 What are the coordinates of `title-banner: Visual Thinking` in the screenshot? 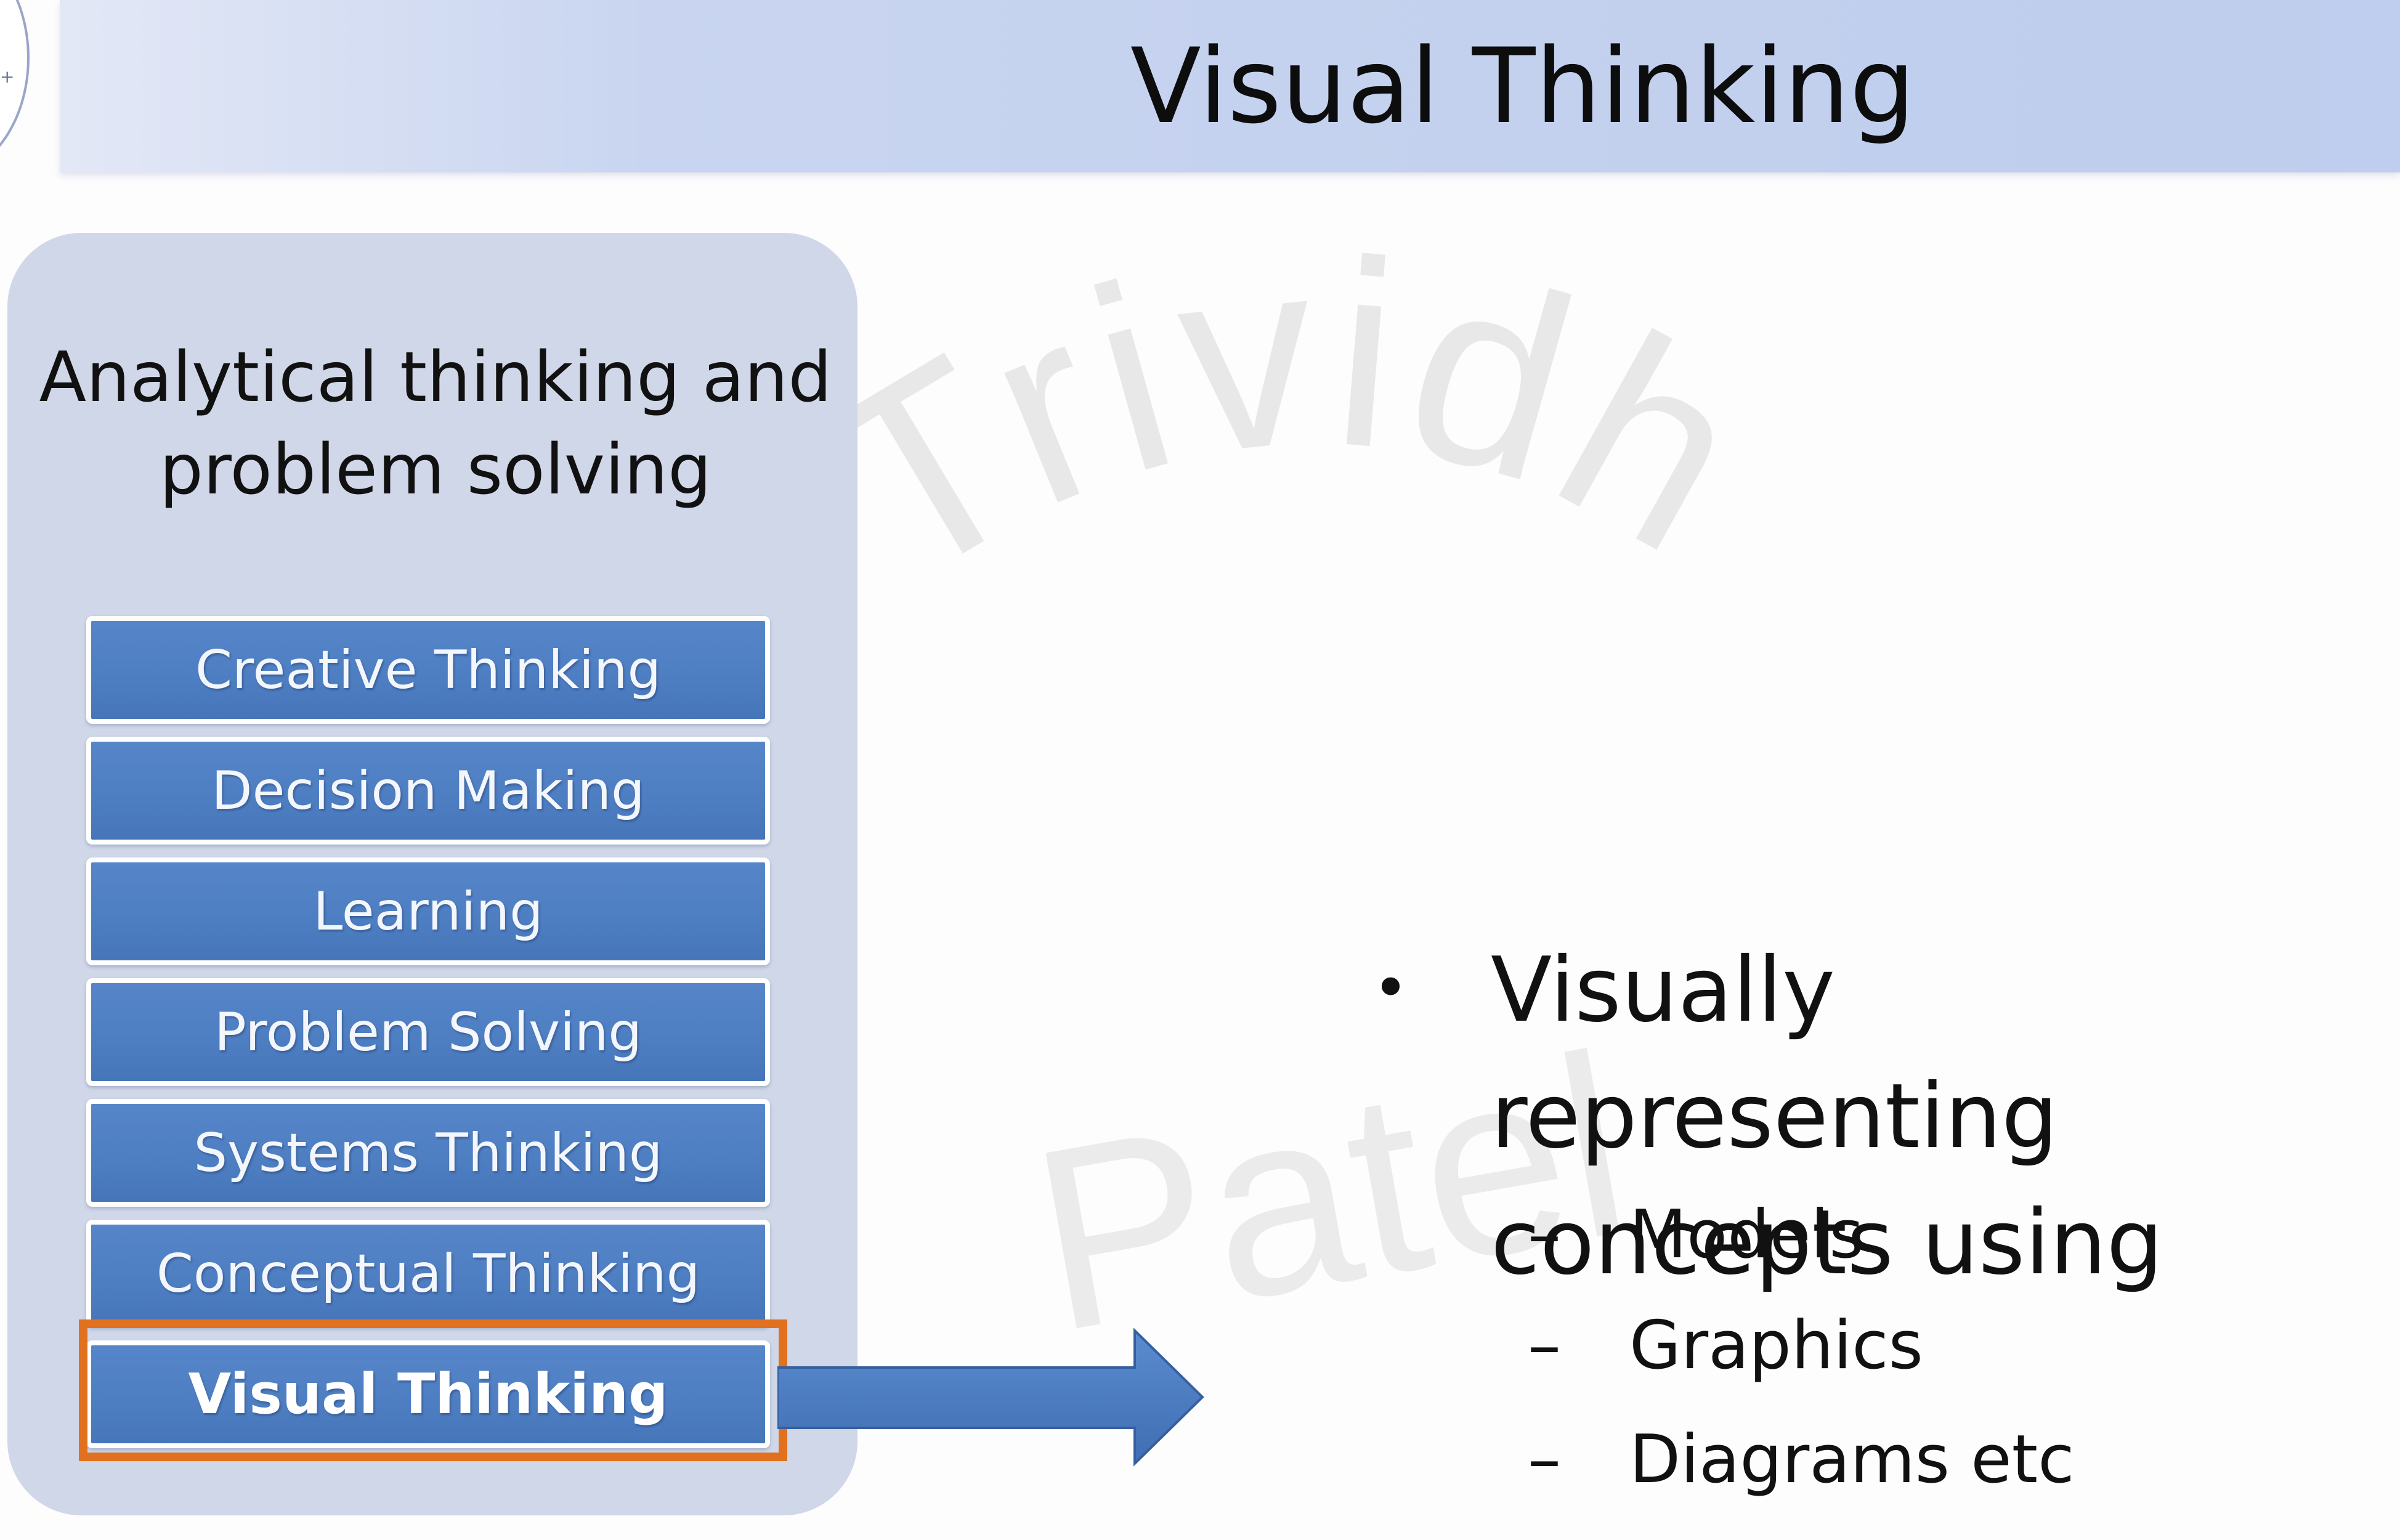 It's located at (1230, 86).